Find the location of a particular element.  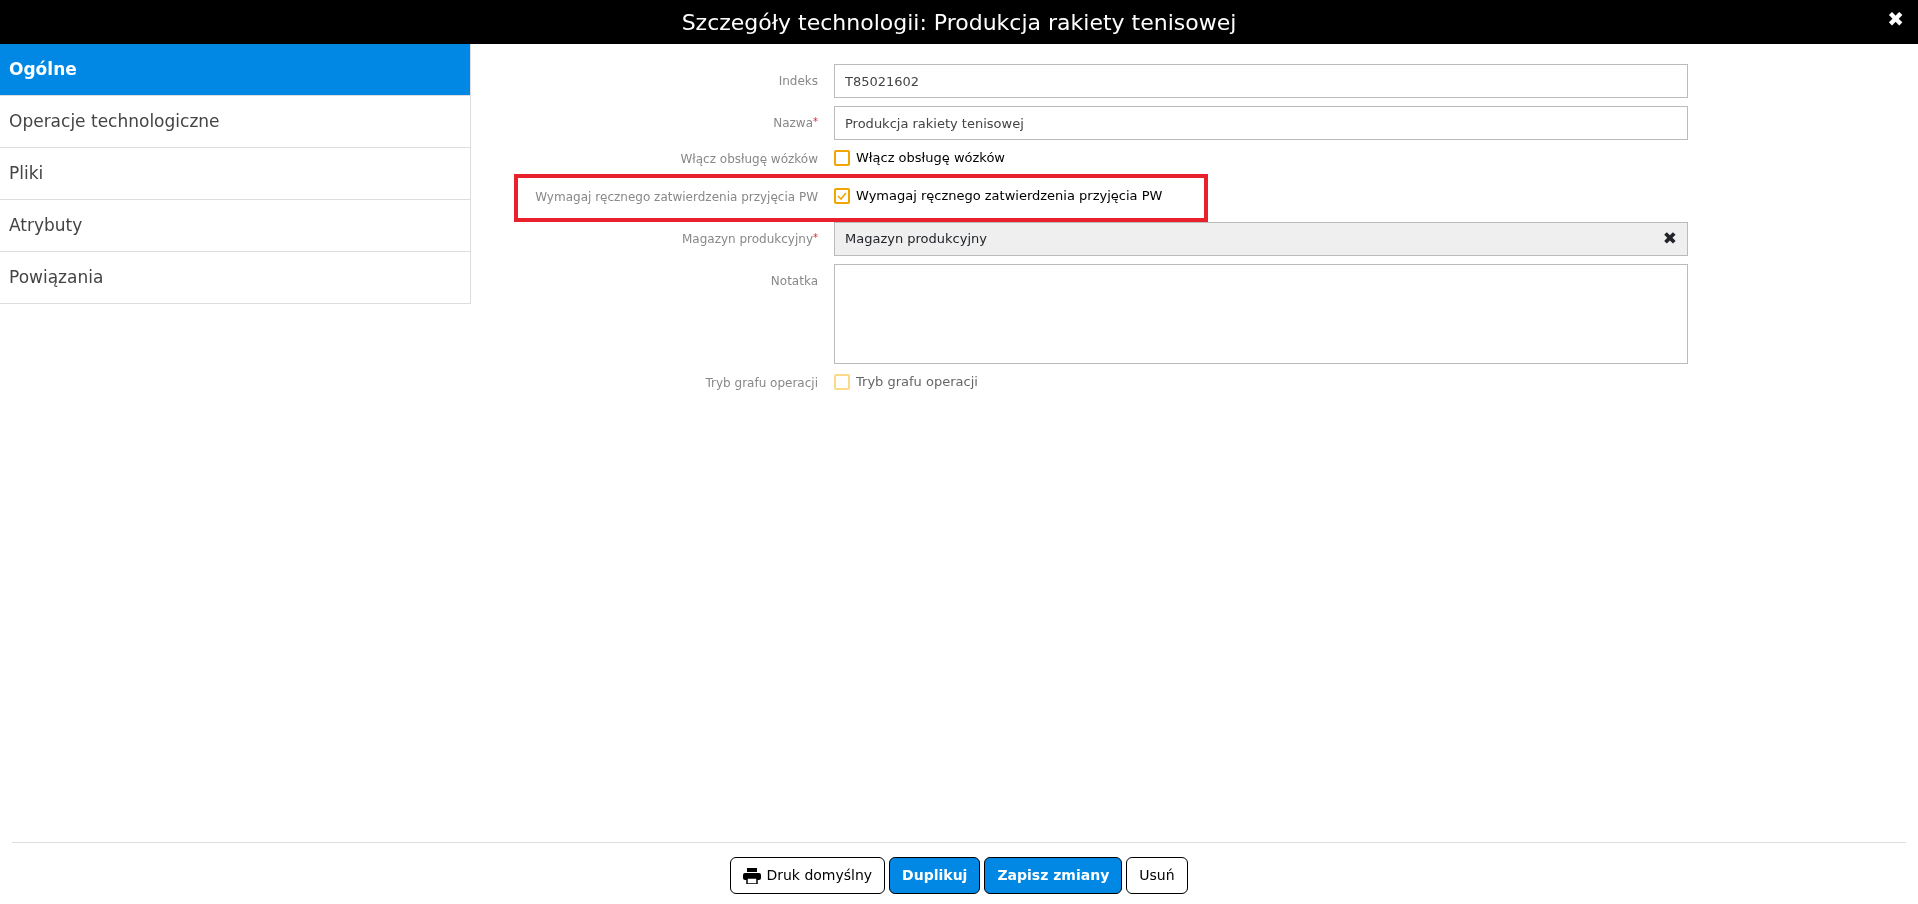

field-label: Notatka is located at coordinates (794, 281).